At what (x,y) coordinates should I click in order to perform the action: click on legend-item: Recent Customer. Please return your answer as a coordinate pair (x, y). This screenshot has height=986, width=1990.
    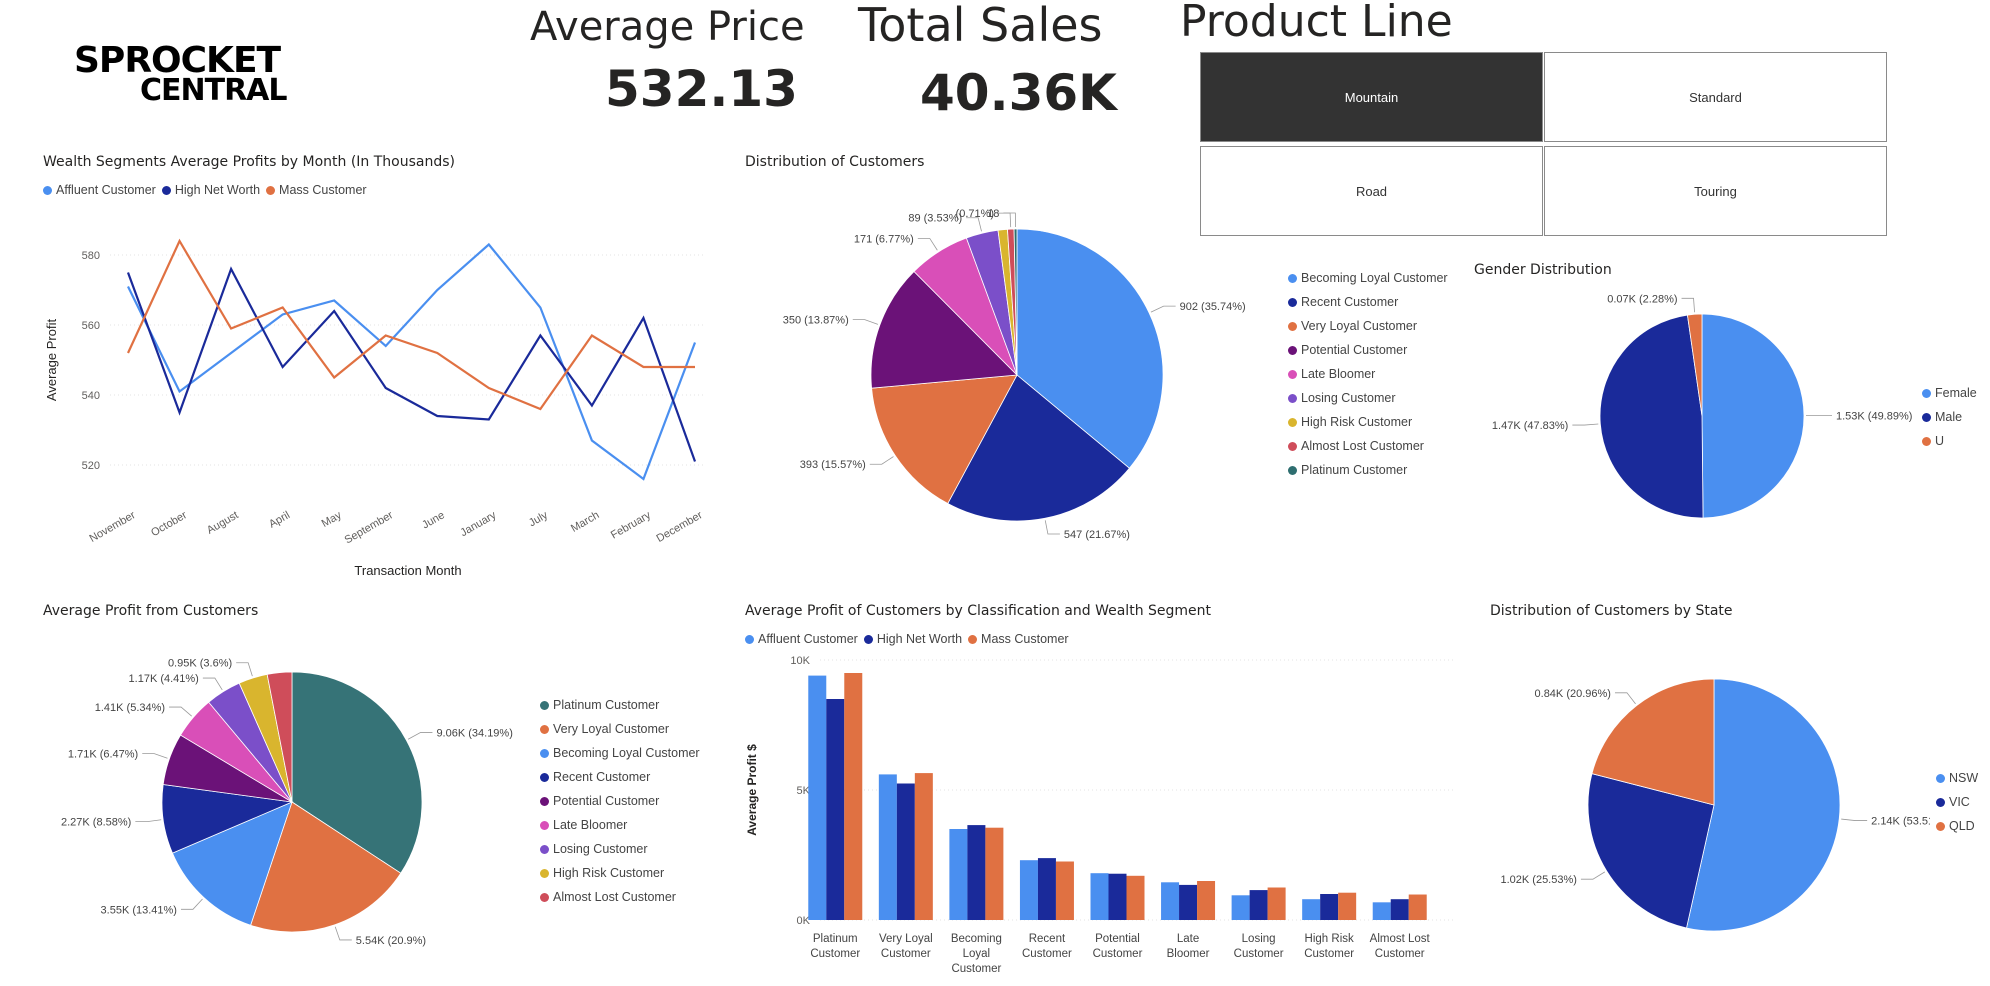
    Looking at the image, I should click on (1368, 302).